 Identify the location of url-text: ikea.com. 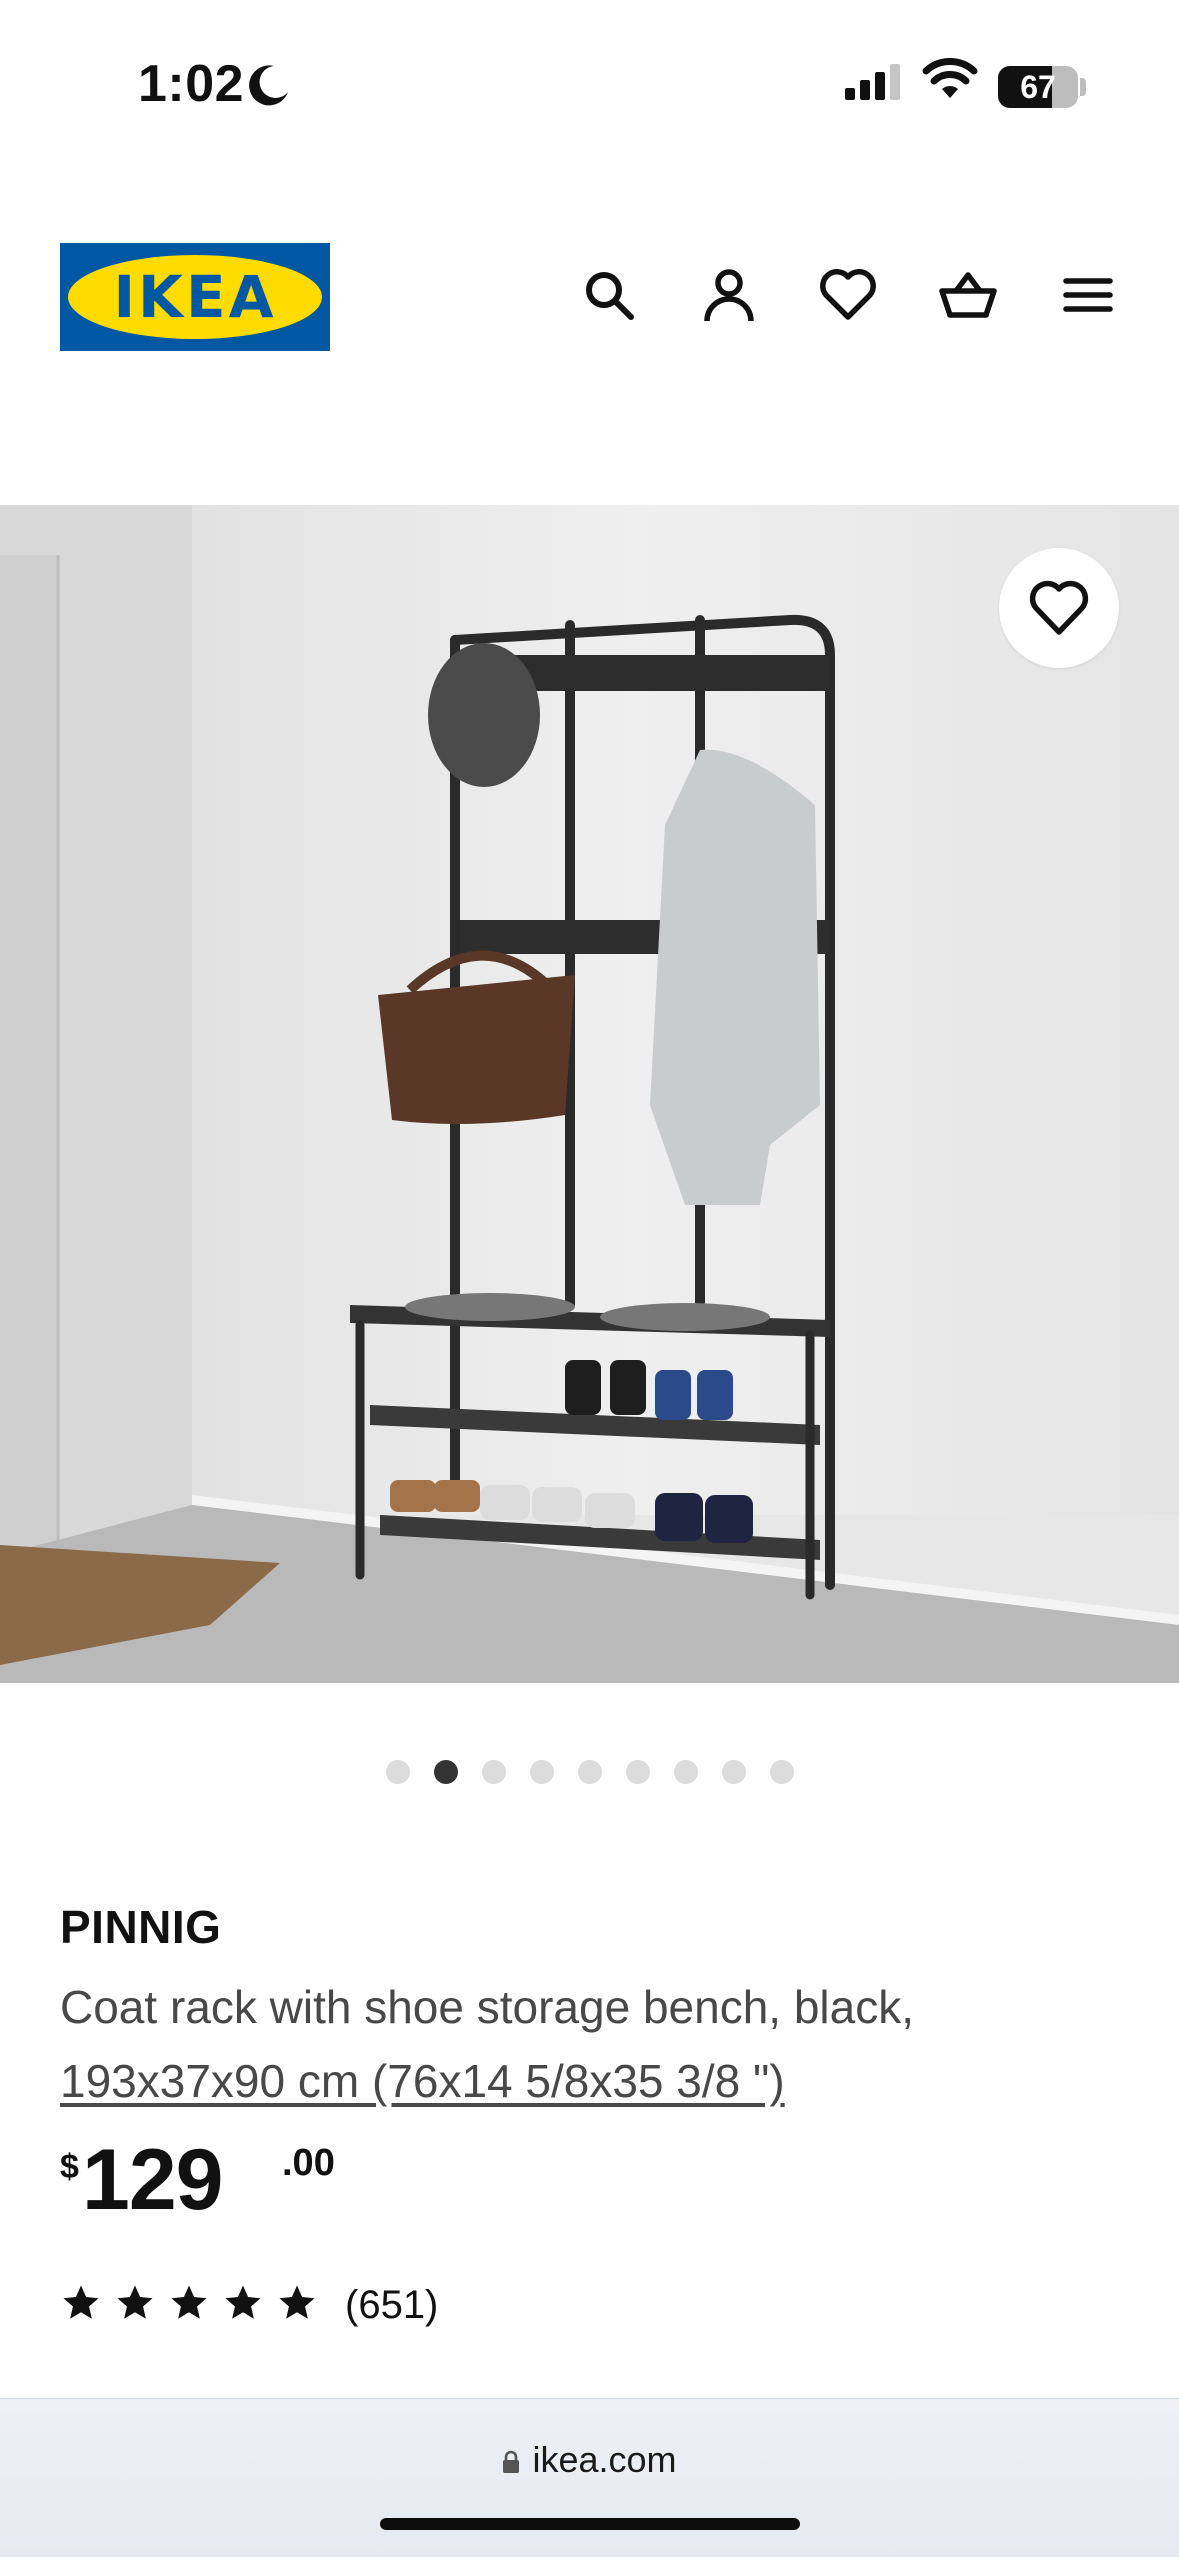
(604, 2459).